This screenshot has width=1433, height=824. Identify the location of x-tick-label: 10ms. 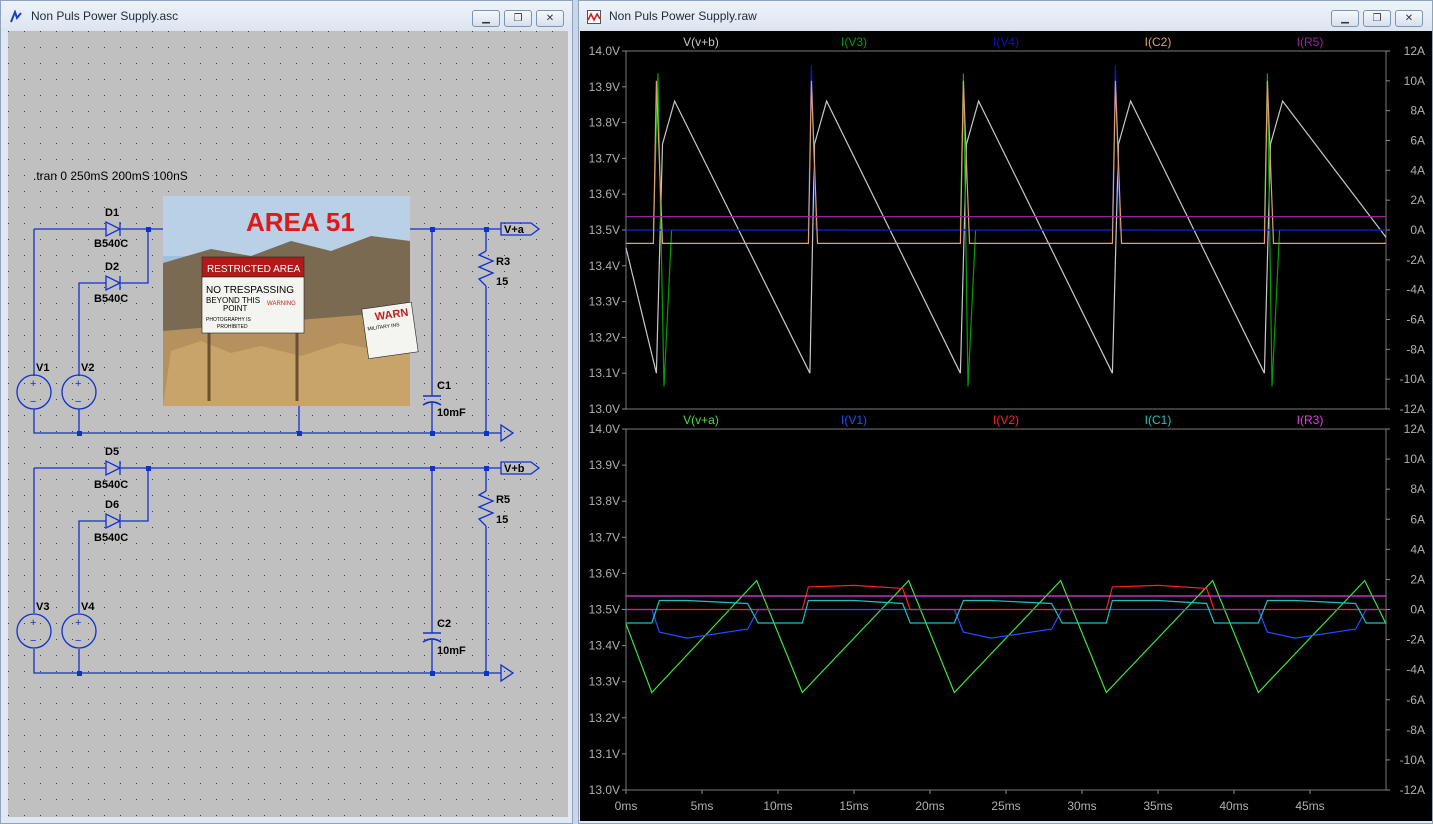
(777, 806).